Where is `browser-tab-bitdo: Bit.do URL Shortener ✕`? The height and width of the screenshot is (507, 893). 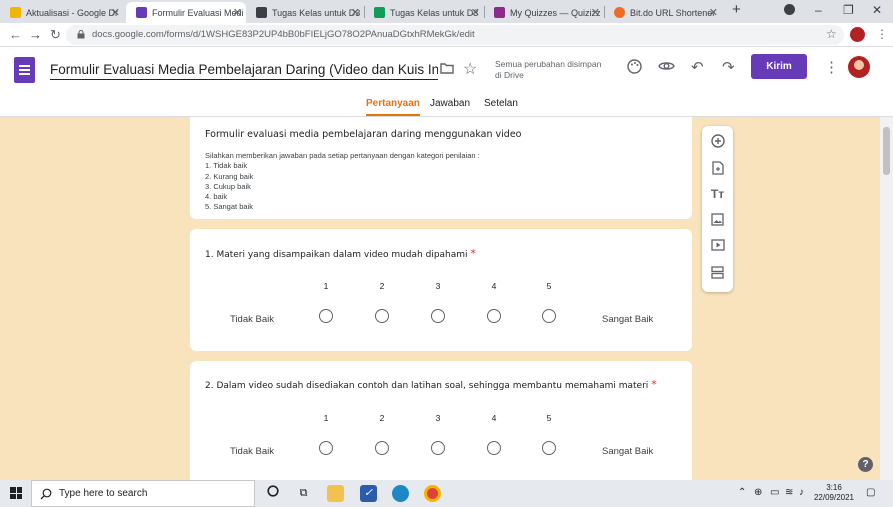 browser-tab-bitdo: Bit.do URL Shortener ✕ is located at coordinates (663, 12).